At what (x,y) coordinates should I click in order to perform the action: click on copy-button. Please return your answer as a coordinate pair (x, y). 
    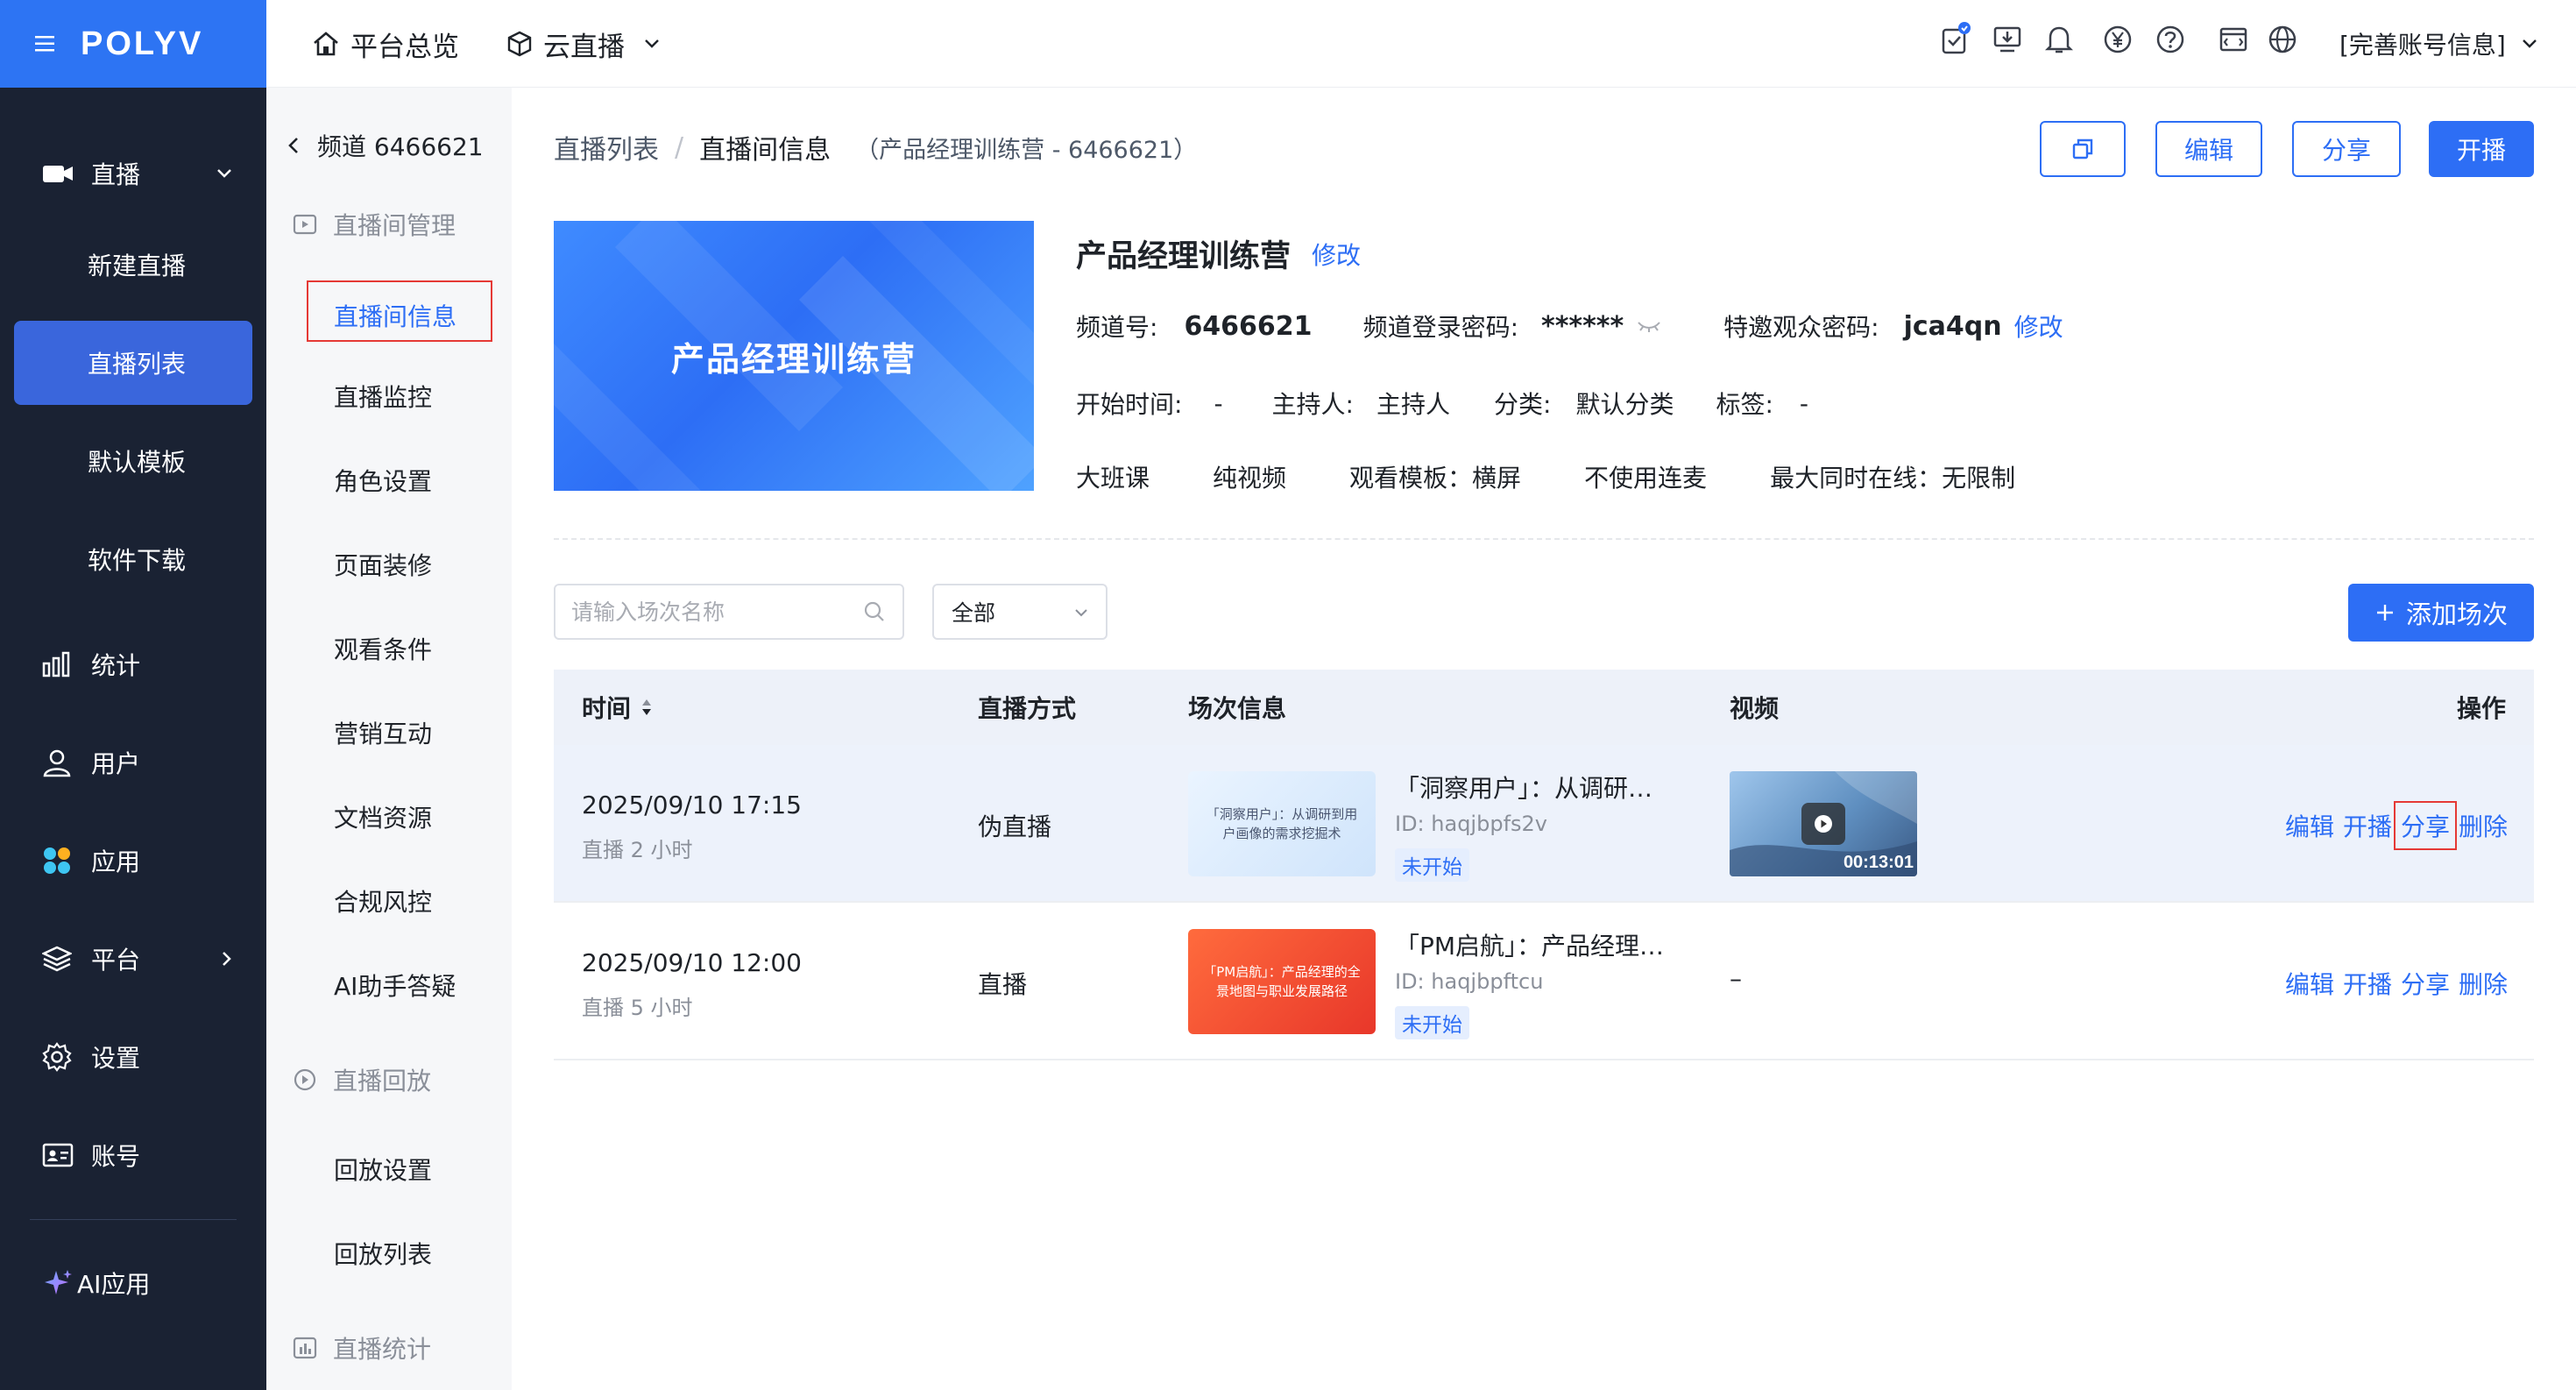
    Looking at the image, I should click on (2083, 149).